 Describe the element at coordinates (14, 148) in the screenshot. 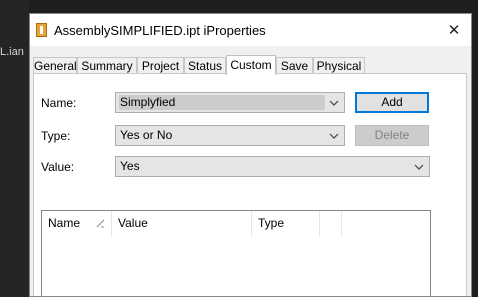

I see `background-editor-strip` at that location.